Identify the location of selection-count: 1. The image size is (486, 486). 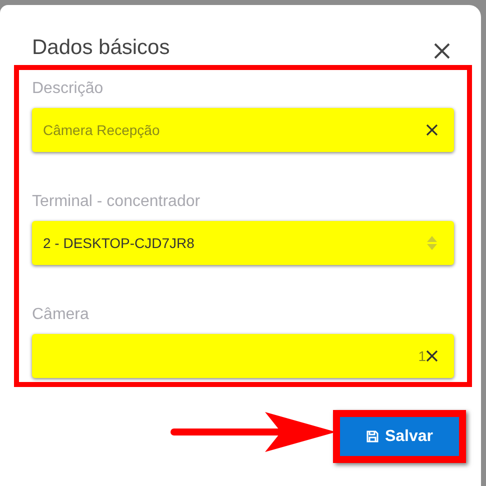
(422, 356).